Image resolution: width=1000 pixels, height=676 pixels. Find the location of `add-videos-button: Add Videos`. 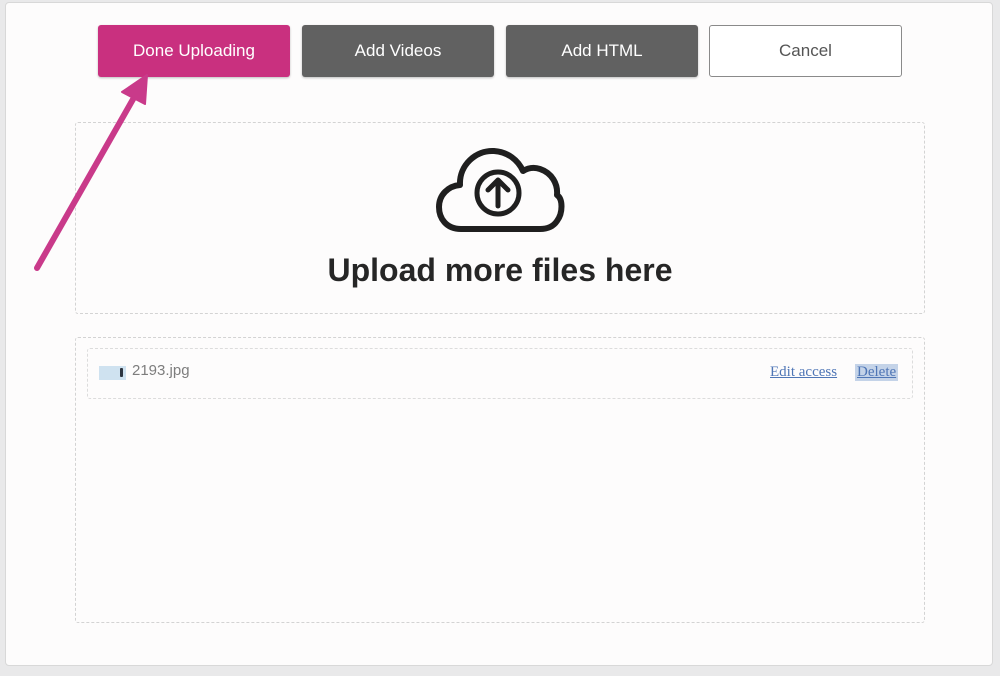

add-videos-button: Add Videos is located at coordinates (398, 51).